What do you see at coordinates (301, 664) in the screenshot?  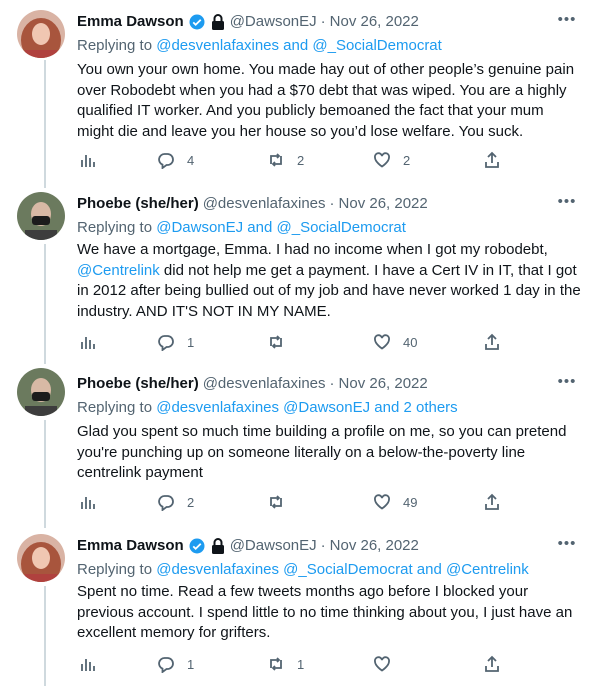 I see `retweet-count: 1` at bounding box center [301, 664].